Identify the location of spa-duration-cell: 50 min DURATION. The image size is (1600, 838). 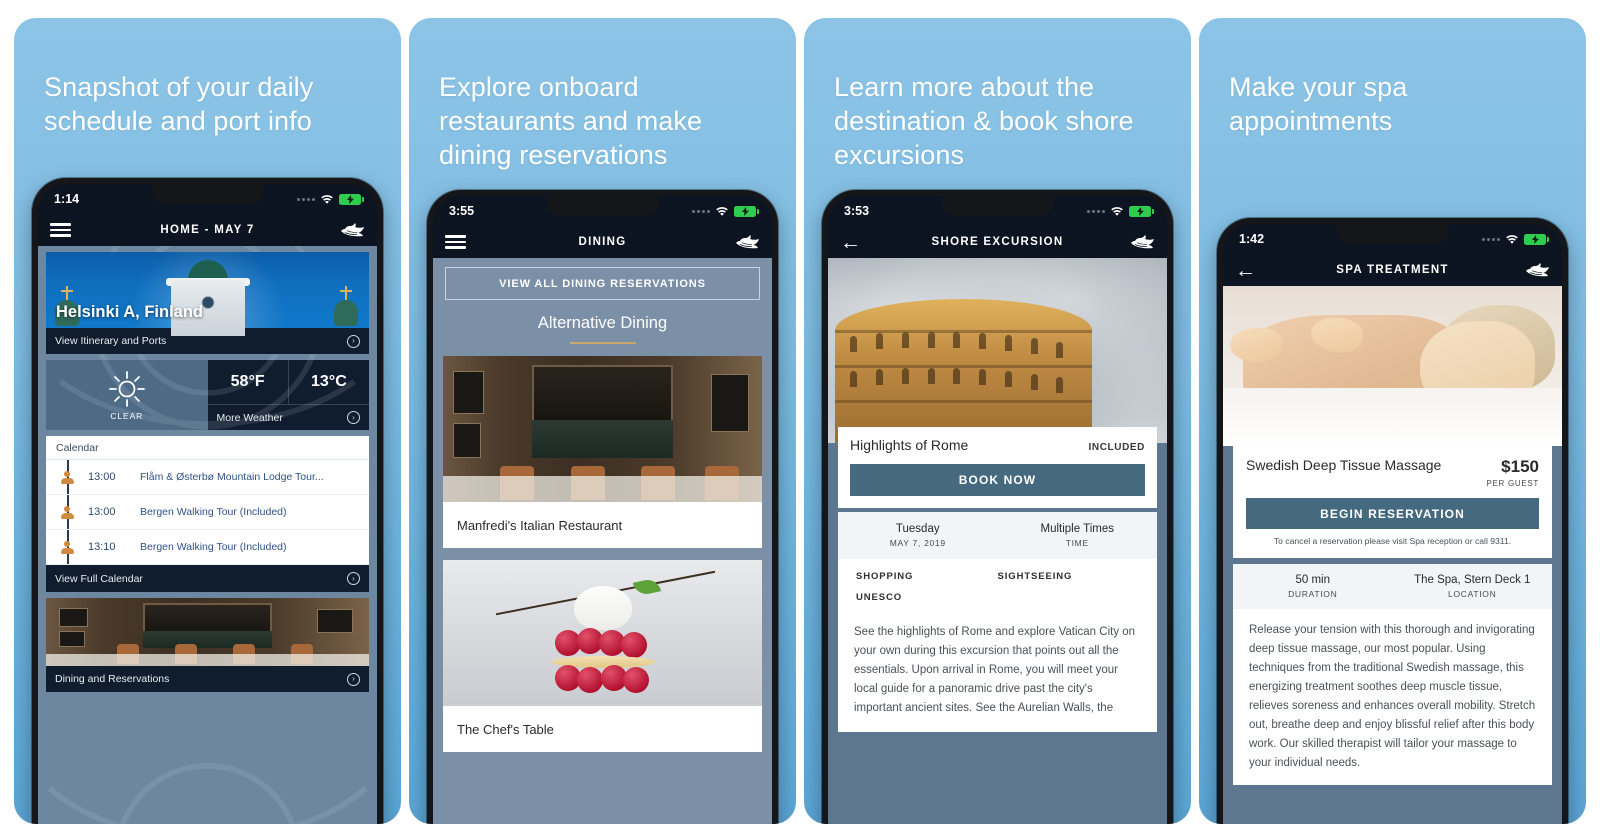
(1313, 586).